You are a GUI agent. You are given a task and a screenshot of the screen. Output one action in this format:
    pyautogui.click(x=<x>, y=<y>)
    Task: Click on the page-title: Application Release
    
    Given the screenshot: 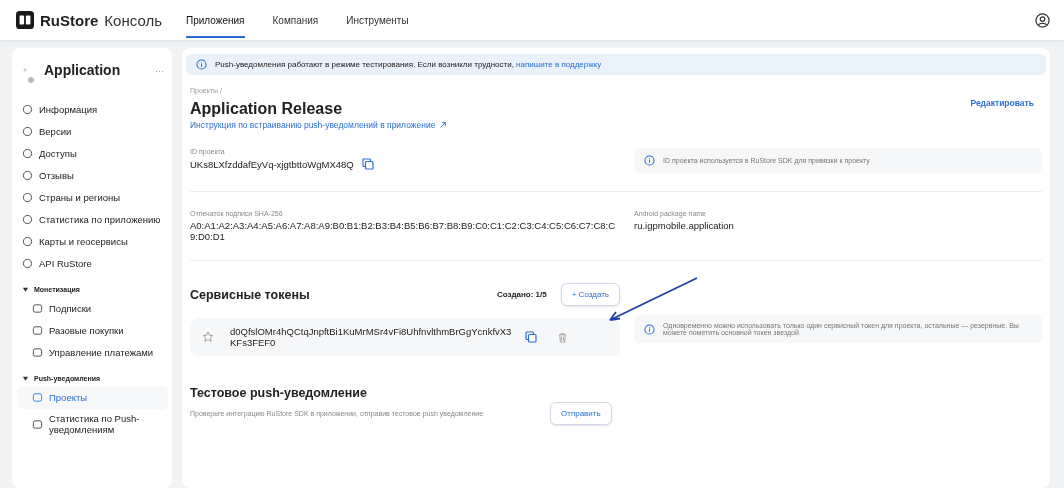 What is the action you would take?
    pyautogui.click(x=267, y=109)
    